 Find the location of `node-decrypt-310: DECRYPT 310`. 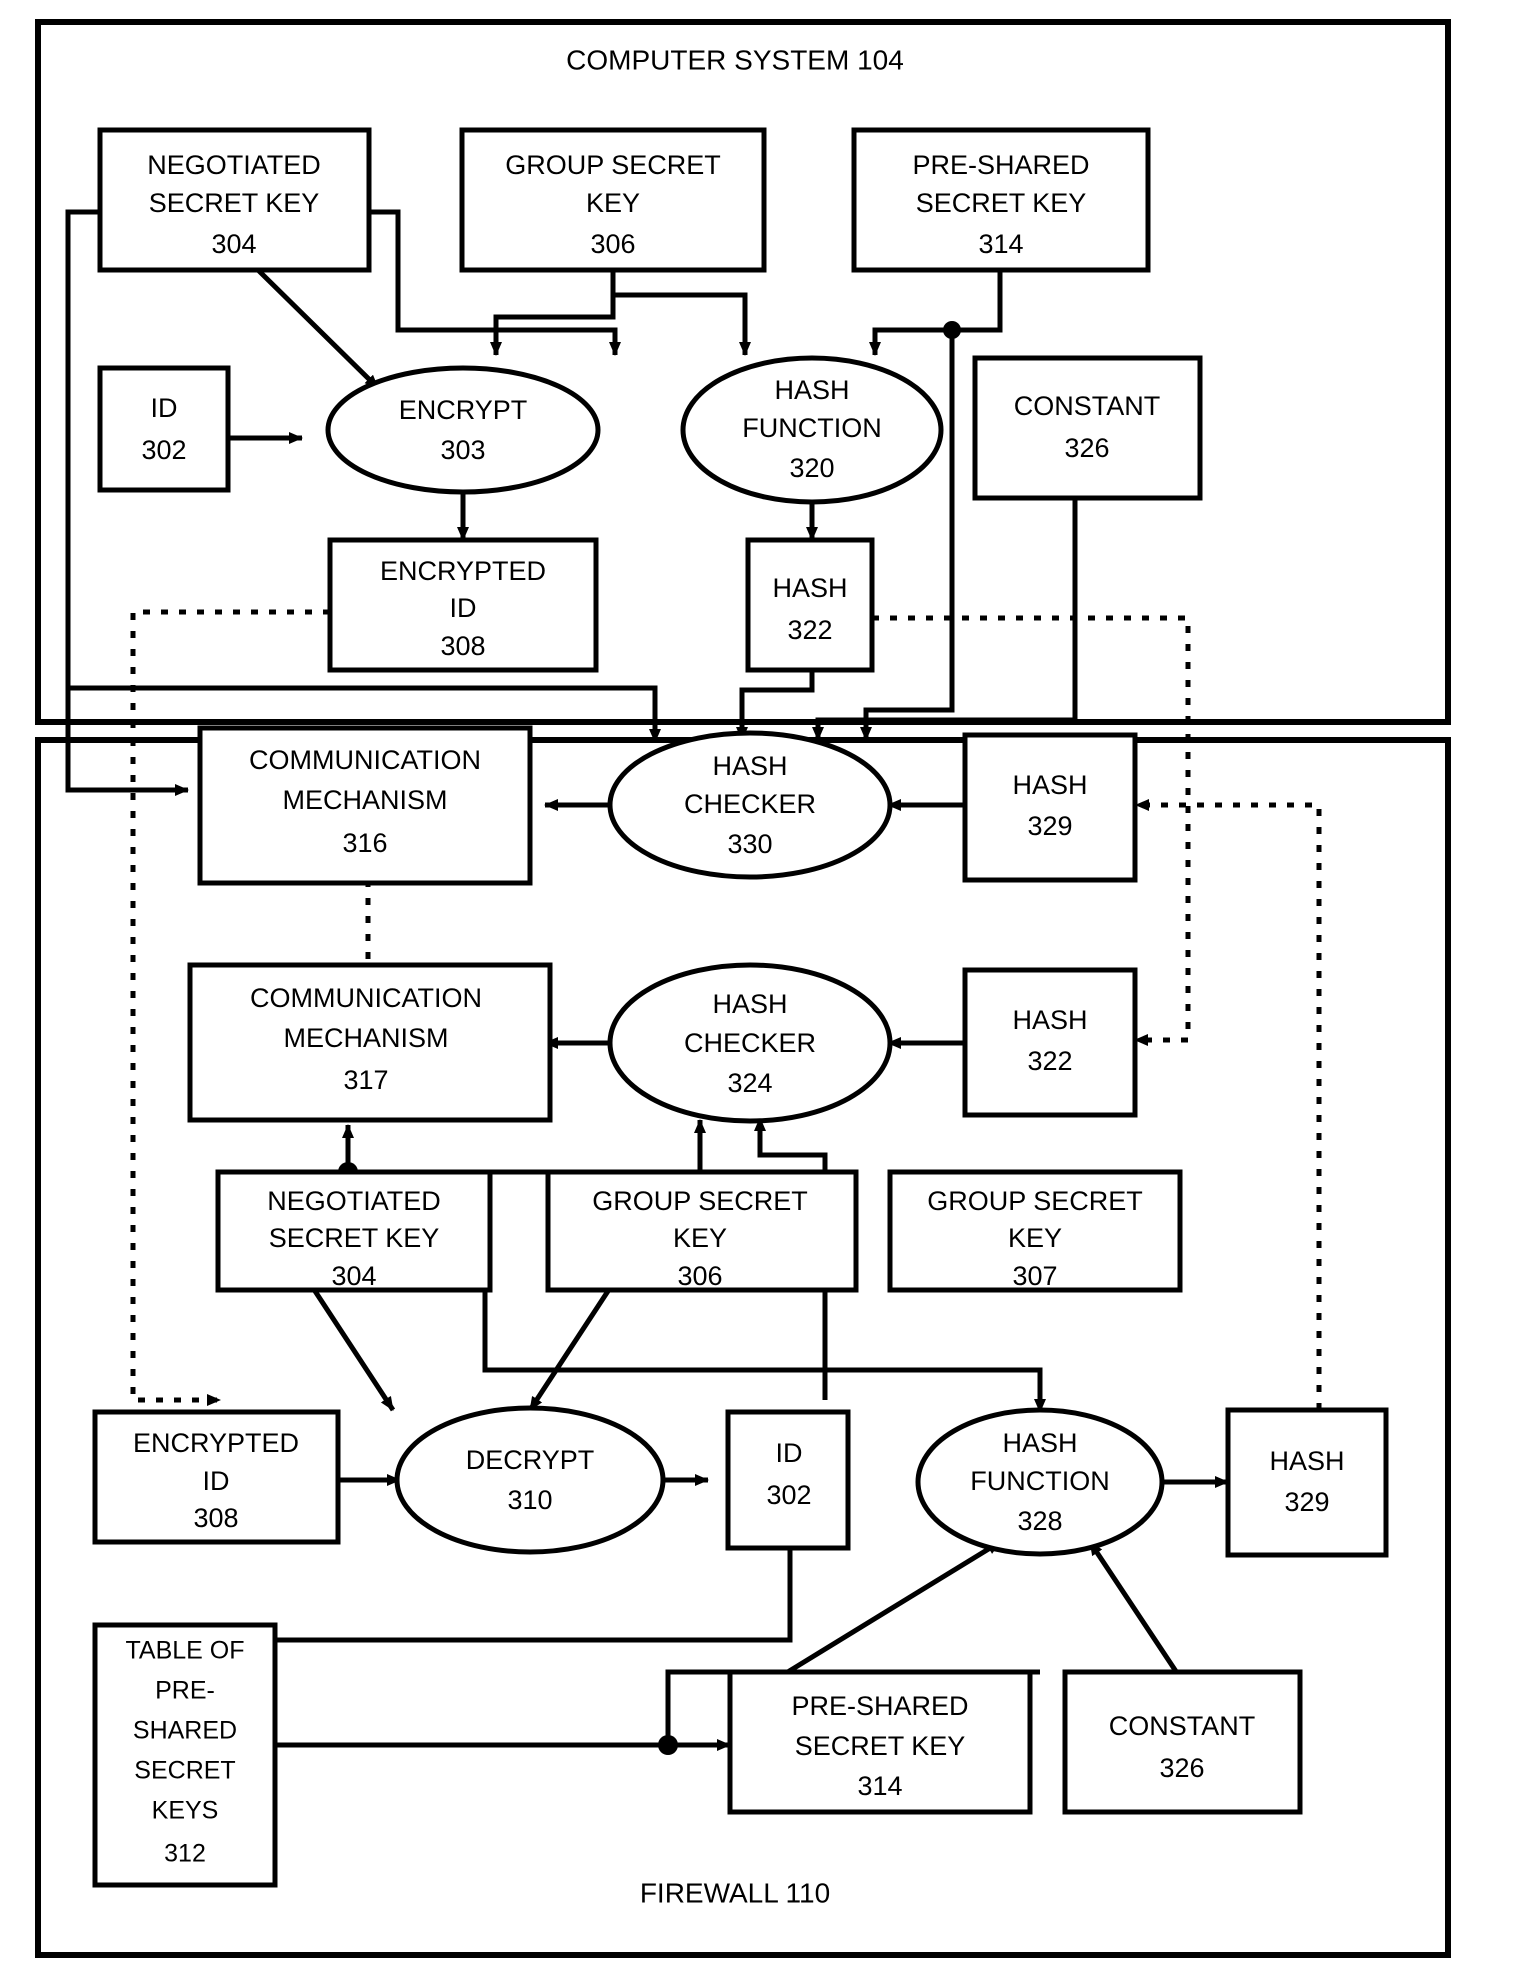

node-decrypt-310: DECRYPT 310 is located at coordinates (530, 1480).